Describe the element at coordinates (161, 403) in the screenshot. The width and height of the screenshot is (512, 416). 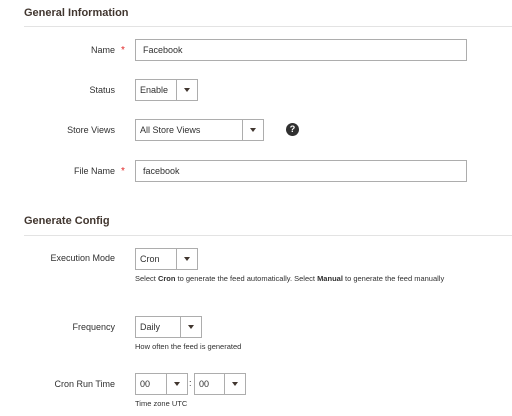
I see `cron-time-note: Time zone UTC` at that location.